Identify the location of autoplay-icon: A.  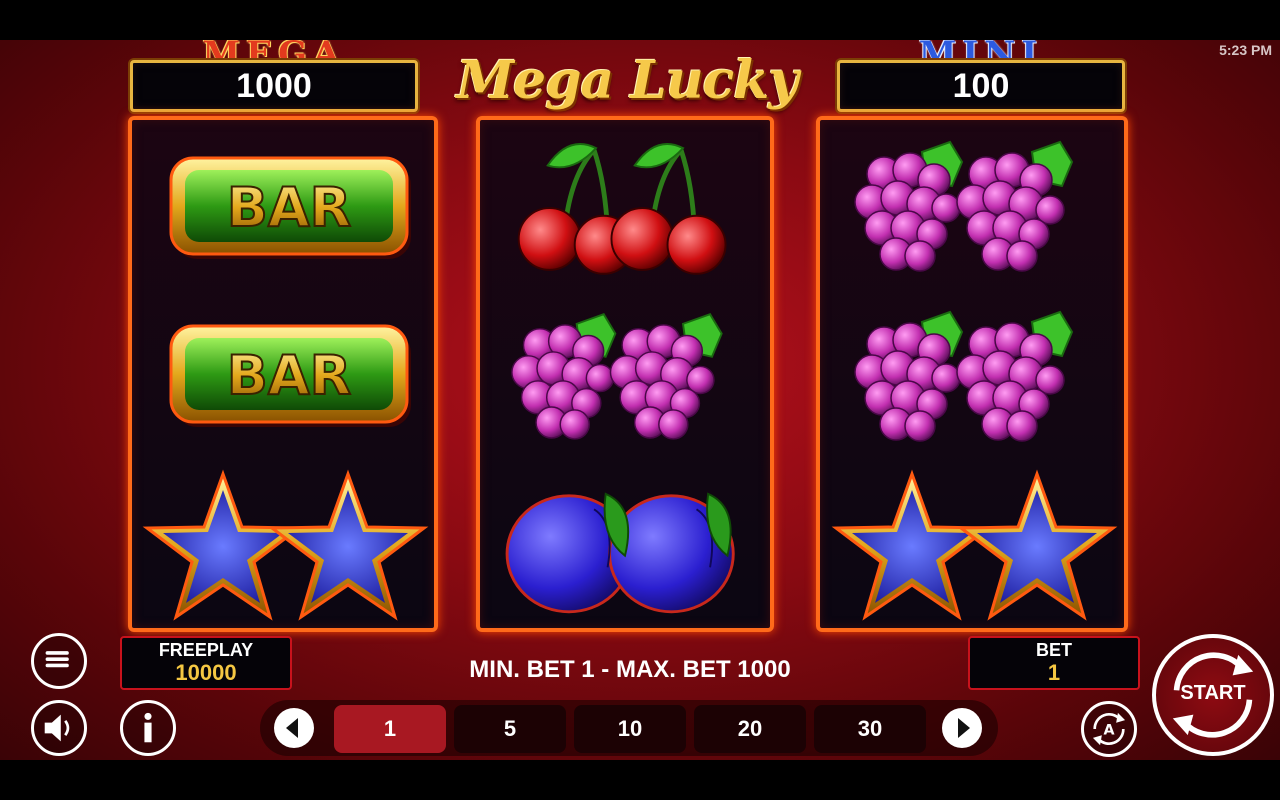
(1109, 729).